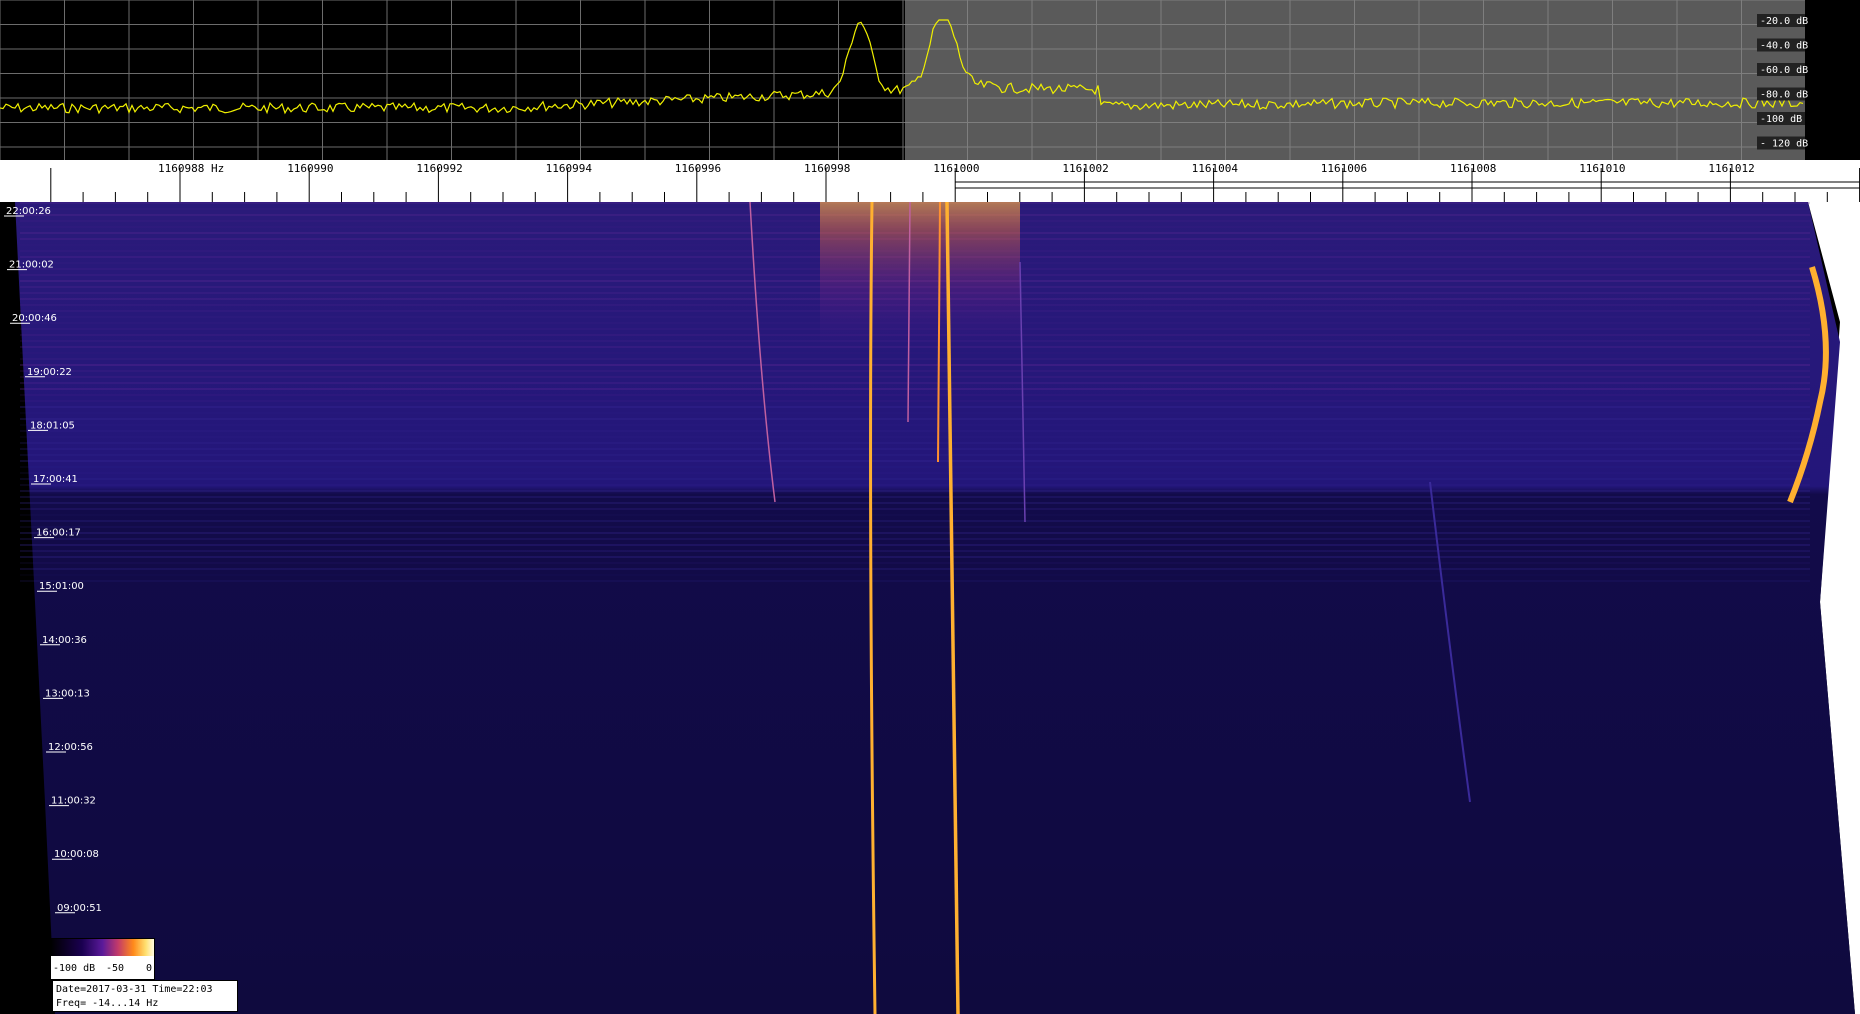  Describe the element at coordinates (1781, 119) in the screenshot. I see `db-label: -100 dB` at that location.